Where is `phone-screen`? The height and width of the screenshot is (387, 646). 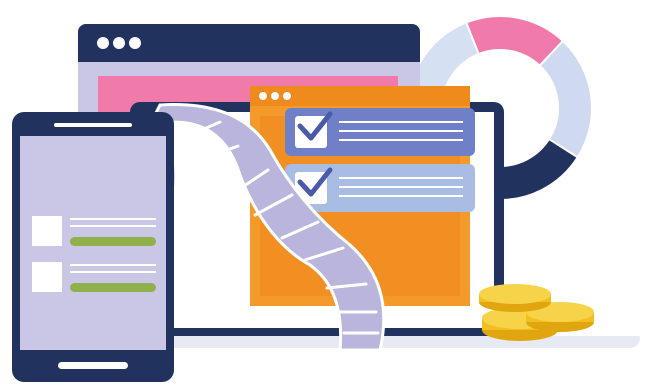 phone-screen is located at coordinates (93, 243).